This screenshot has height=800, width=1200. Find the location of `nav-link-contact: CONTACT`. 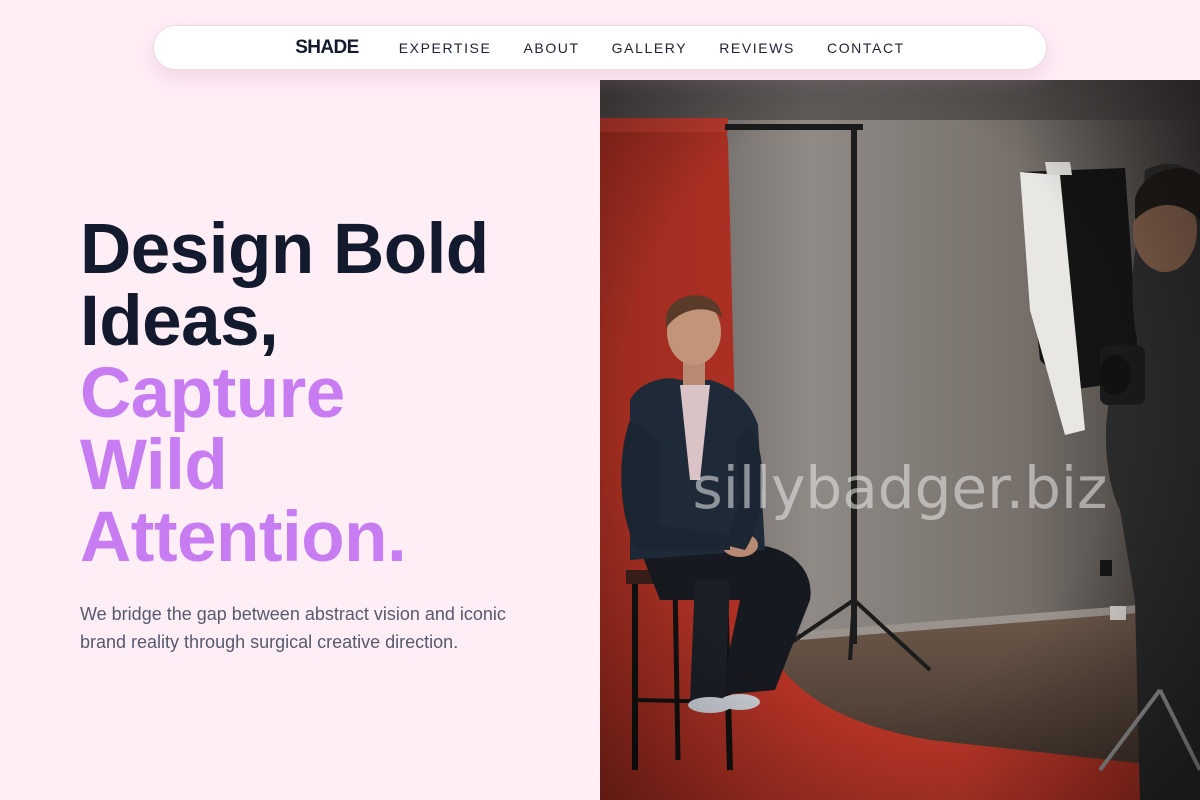

nav-link-contact: CONTACT is located at coordinates (866, 48).